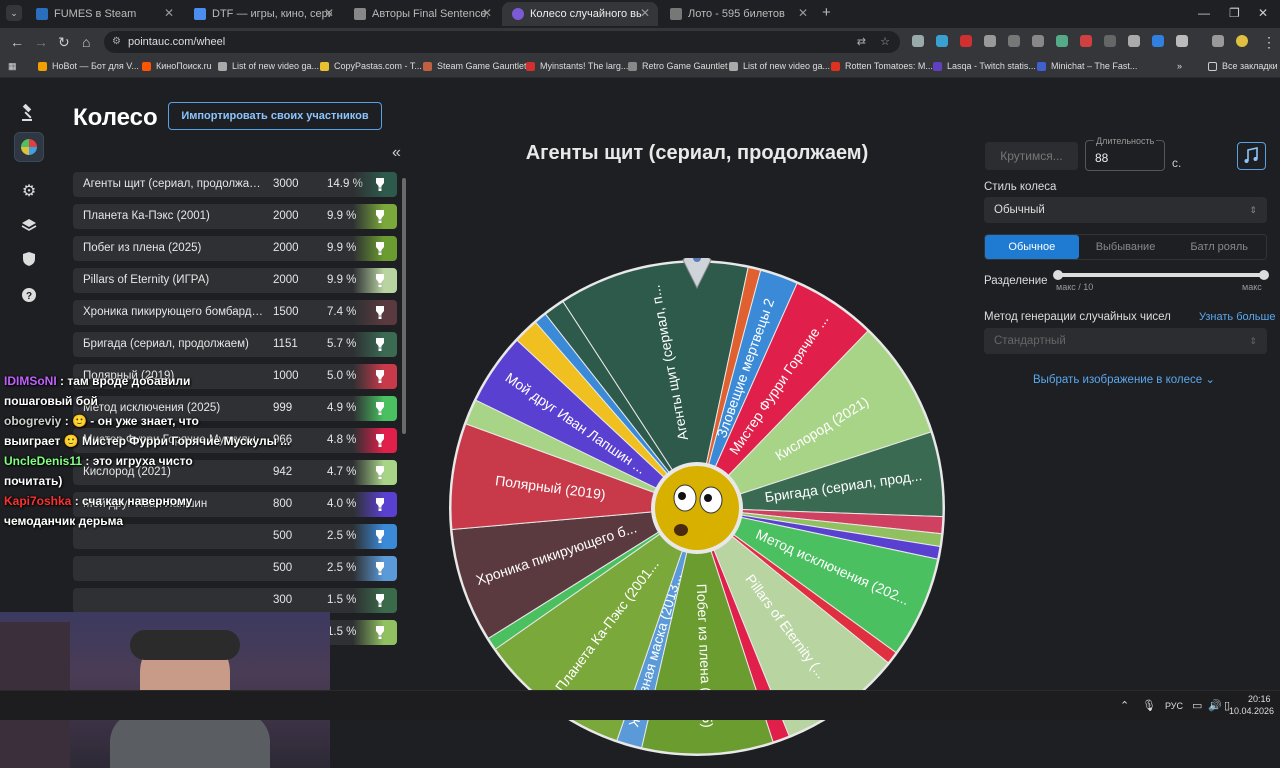 The image size is (1280, 768). I want to click on extensions-puzzle-icon, so click(1182, 41).